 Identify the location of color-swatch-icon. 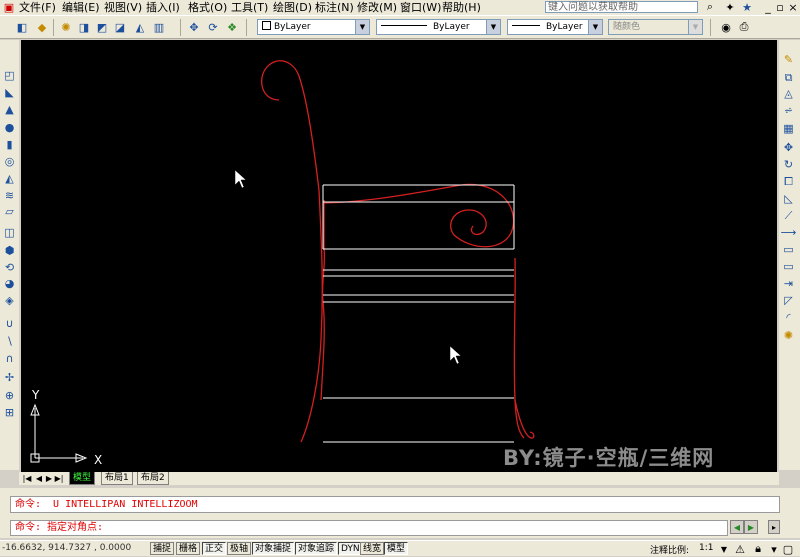
(266, 25).